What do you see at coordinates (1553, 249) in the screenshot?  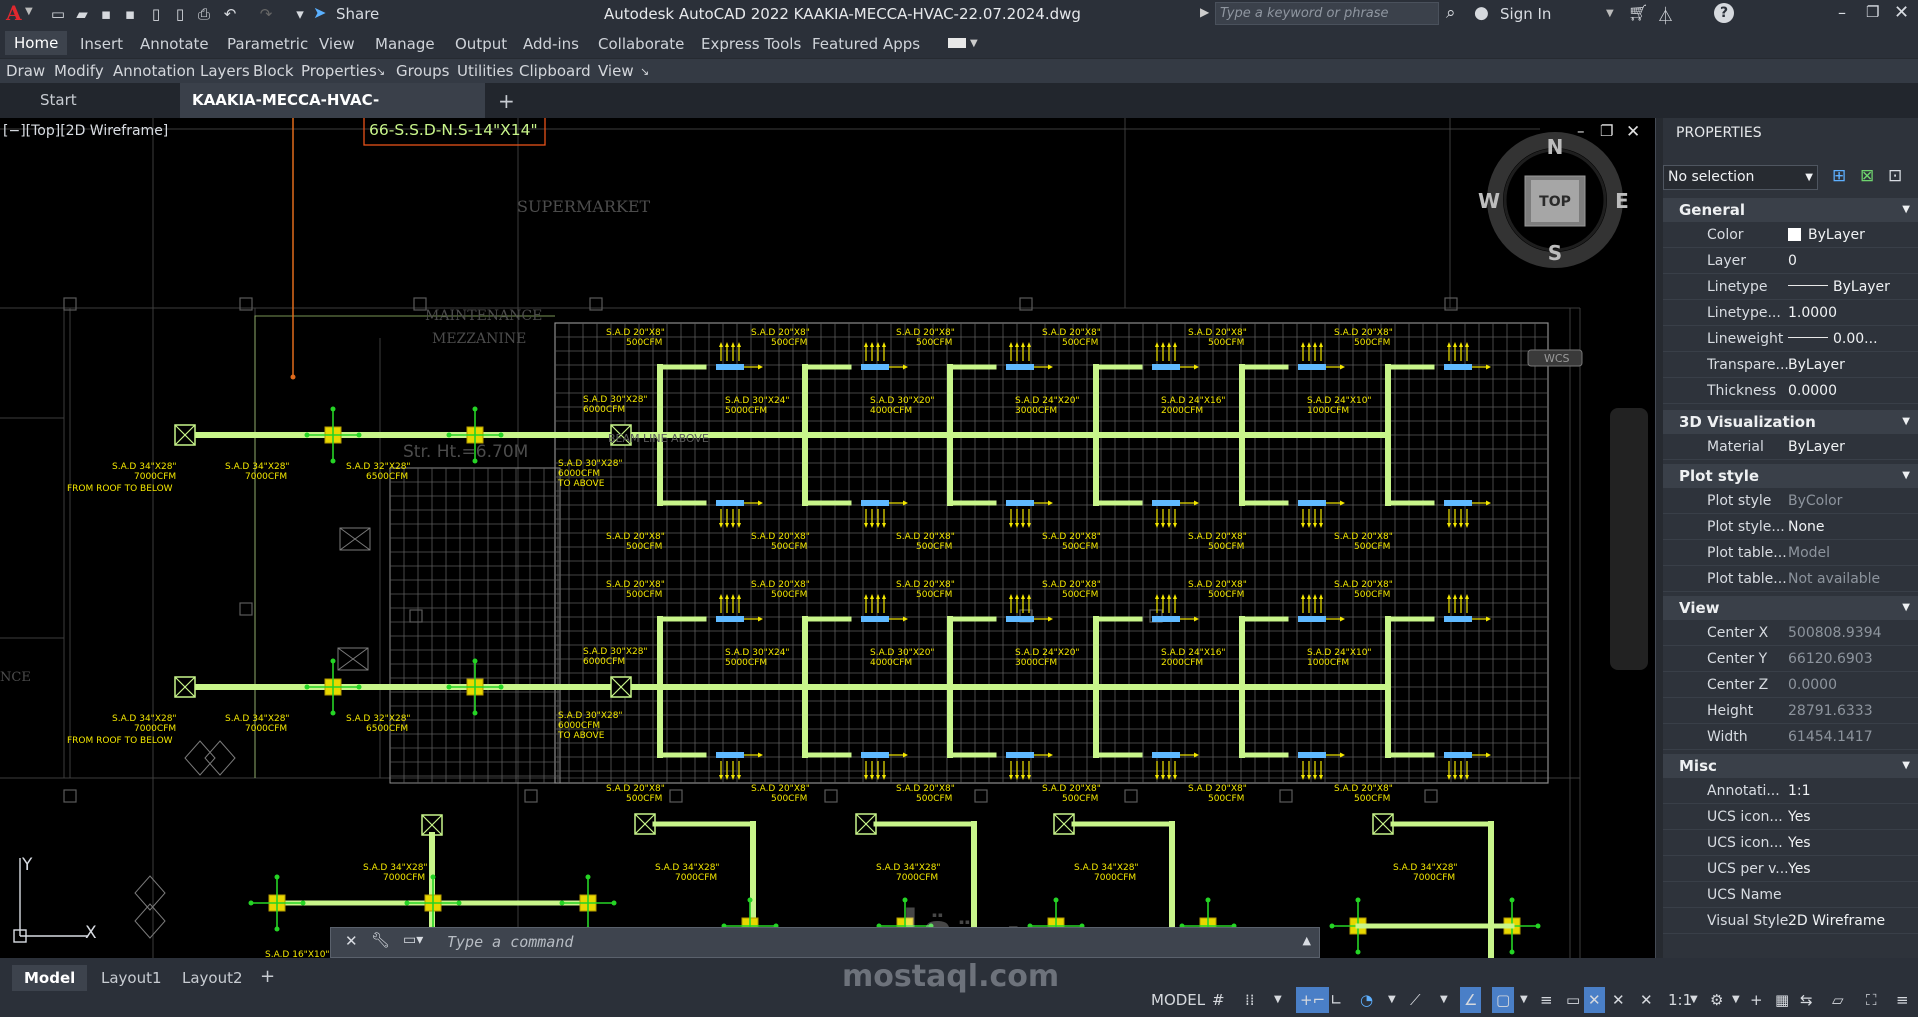 I see `view-cube: TOP N S E W WCS` at bounding box center [1553, 249].